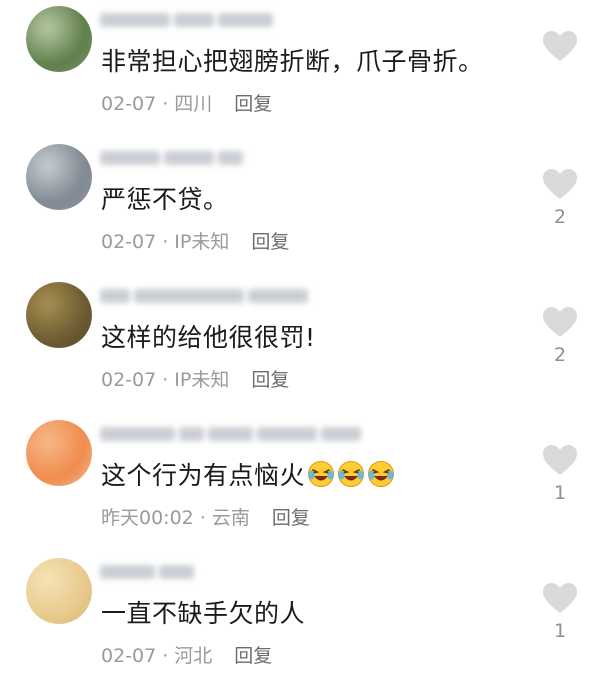  I want to click on comment-text: 一直不缺手欠的人, so click(203, 614).